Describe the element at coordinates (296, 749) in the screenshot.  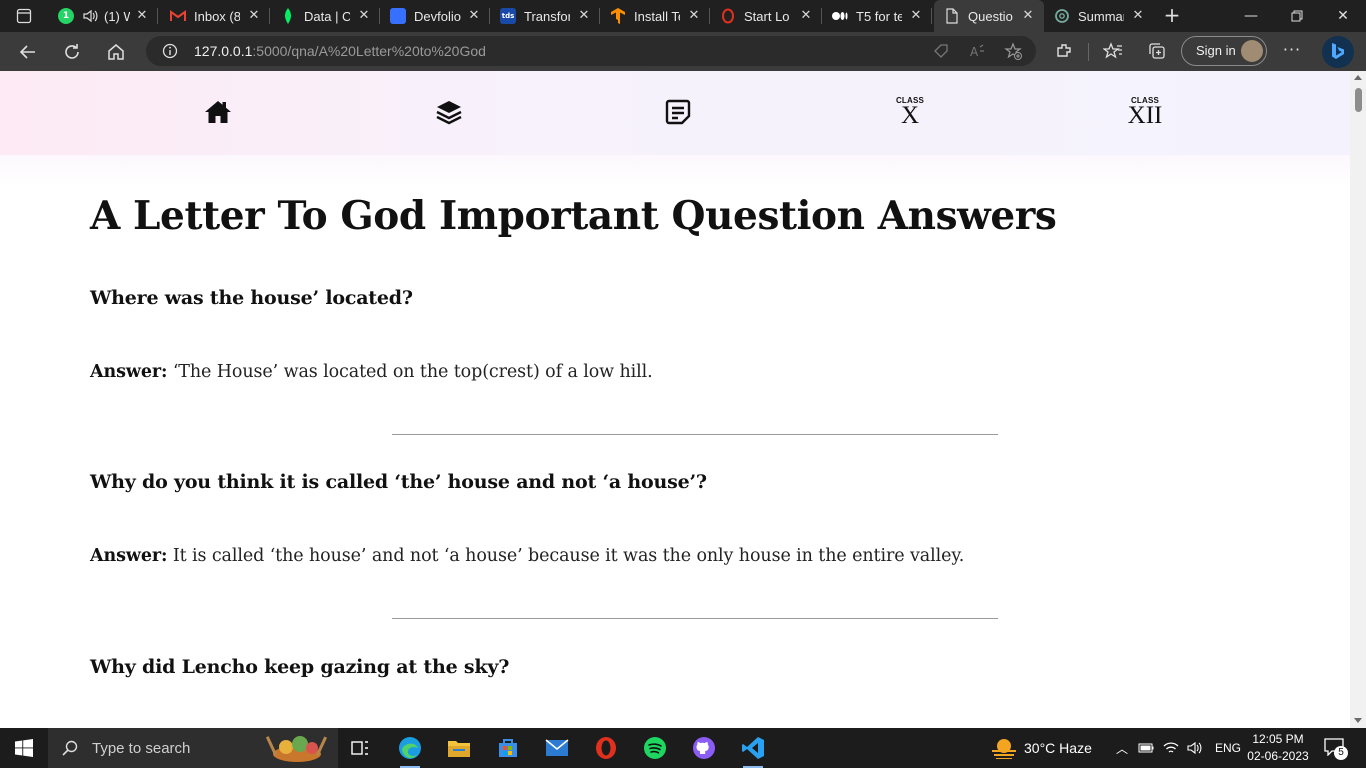
I see `search-highlight-image` at that location.